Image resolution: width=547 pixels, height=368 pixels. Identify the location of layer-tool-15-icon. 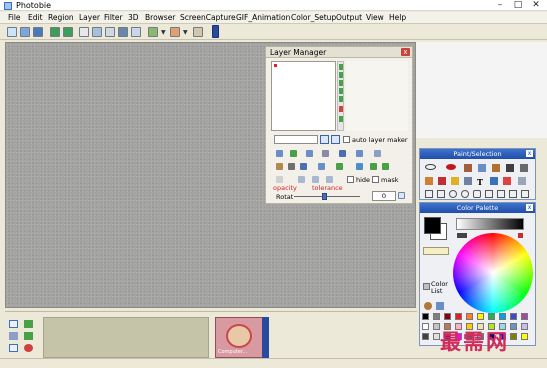
(385, 166).